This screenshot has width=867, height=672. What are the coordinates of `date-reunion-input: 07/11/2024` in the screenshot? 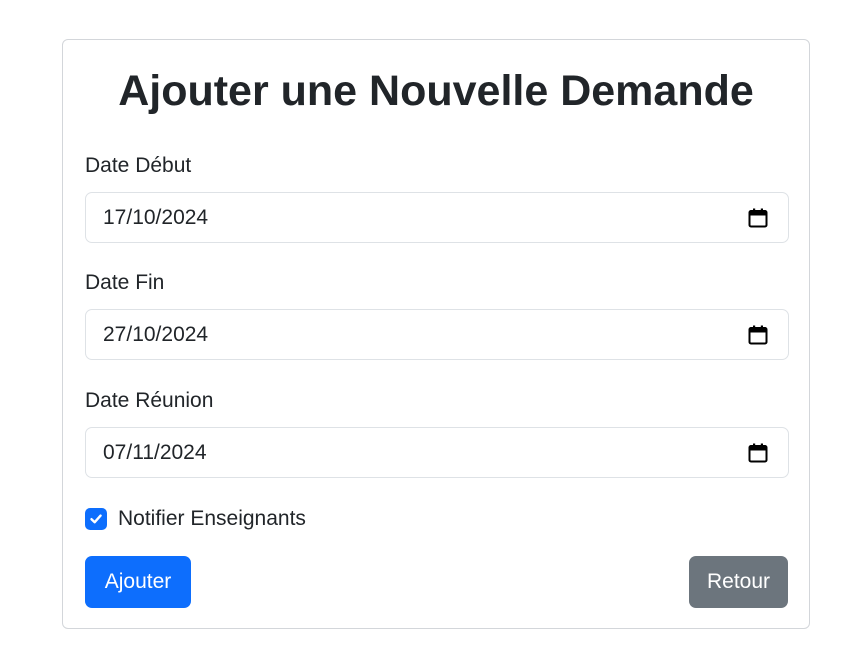 It's located at (437, 452).